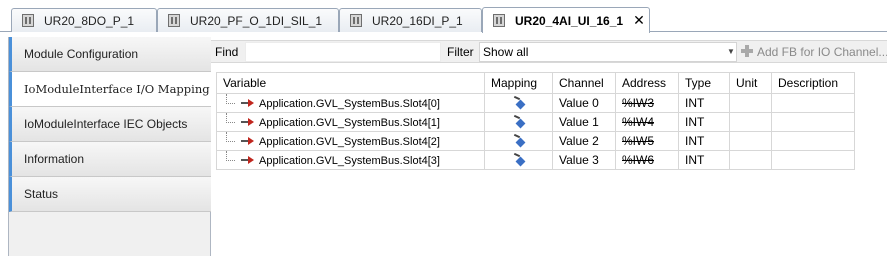 The width and height of the screenshot is (887, 256). I want to click on variable-cell: Application.GVL_SystemBus.Slot4[3], so click(350, 160).